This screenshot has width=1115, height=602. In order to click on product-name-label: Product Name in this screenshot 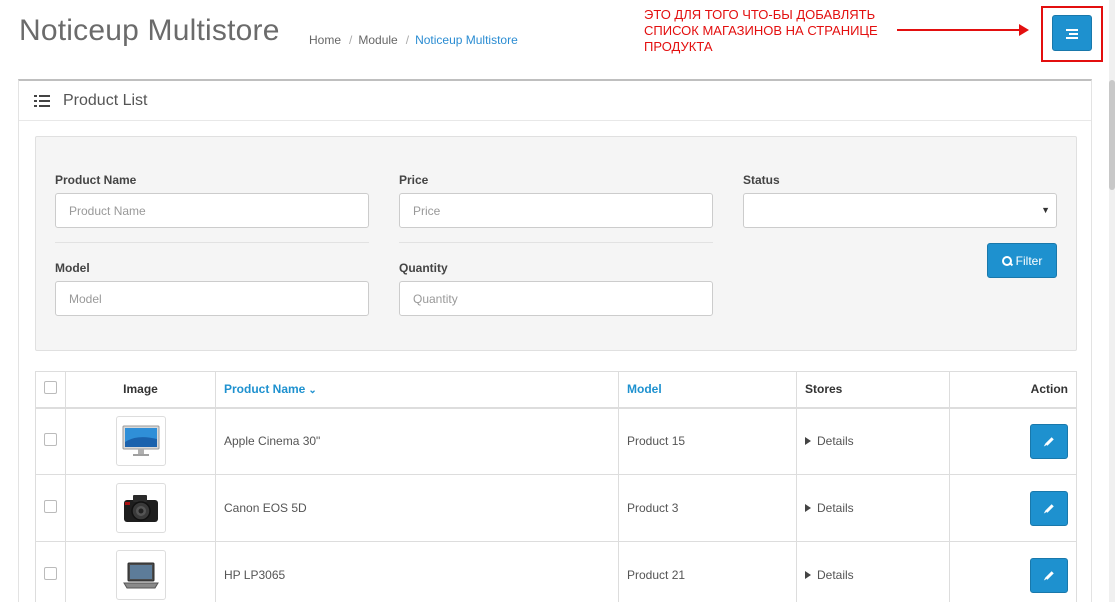, I will do `click(96, 180)`.